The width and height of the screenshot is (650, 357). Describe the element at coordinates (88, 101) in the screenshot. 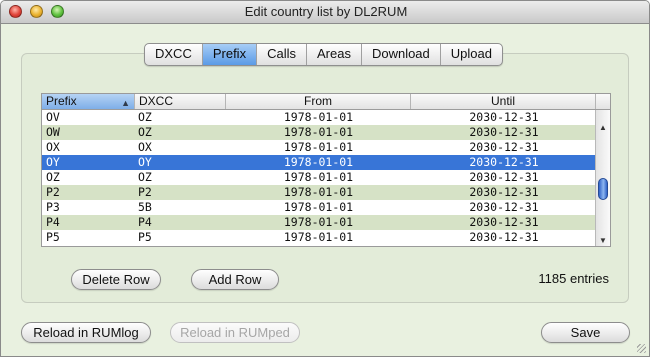

I see `column-header-prefix: Prefix ▲` at that location.